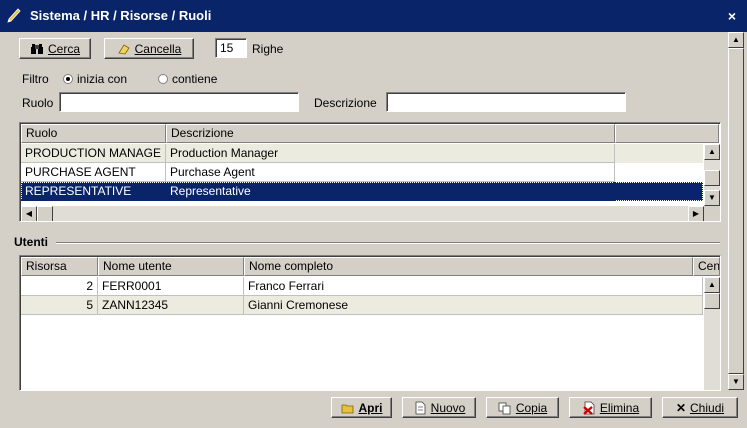 The height and width of the screenshot is (428, 747). What do you see at coordinates (93, 133) in the screenshot?
I see `roles-col-ruolo: Ruolo` at bounding box center [93, 133].